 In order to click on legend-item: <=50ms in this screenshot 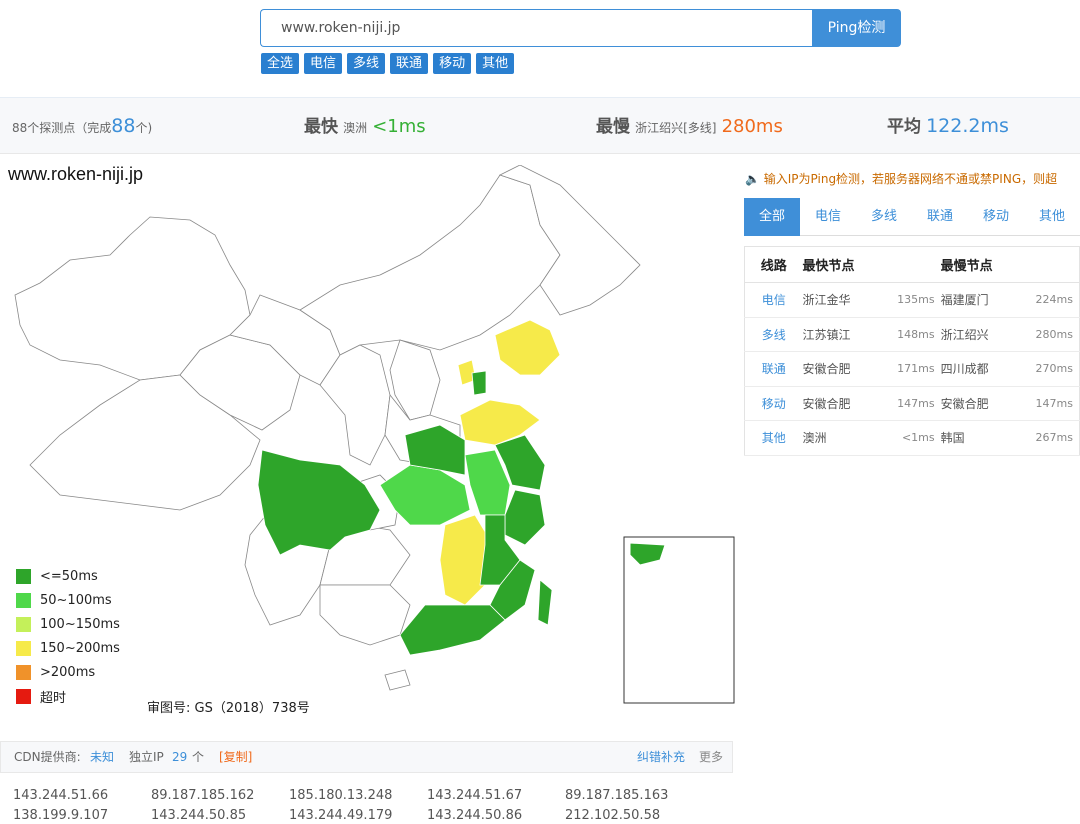, I will do `click(68, 576)`.